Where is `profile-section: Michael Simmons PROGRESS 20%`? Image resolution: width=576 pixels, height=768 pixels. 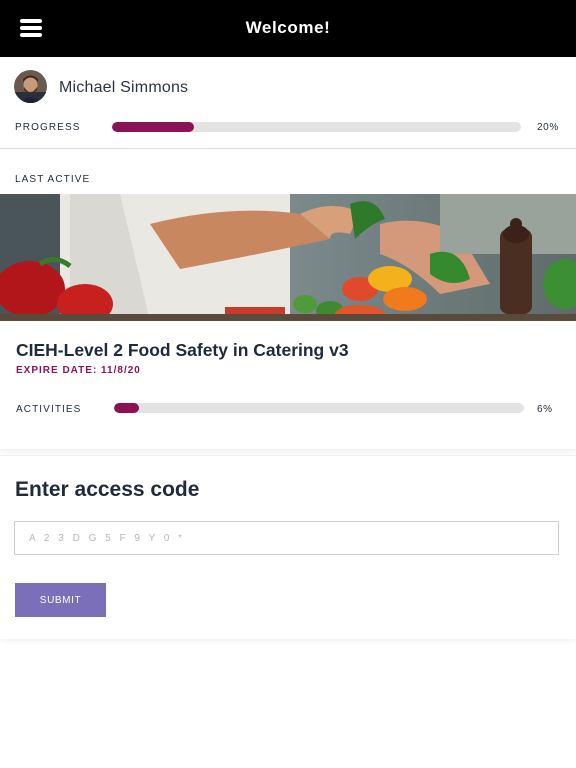
profile-section: Michael Simmons PROGRESS 20% is located at coordinates (288, 103).